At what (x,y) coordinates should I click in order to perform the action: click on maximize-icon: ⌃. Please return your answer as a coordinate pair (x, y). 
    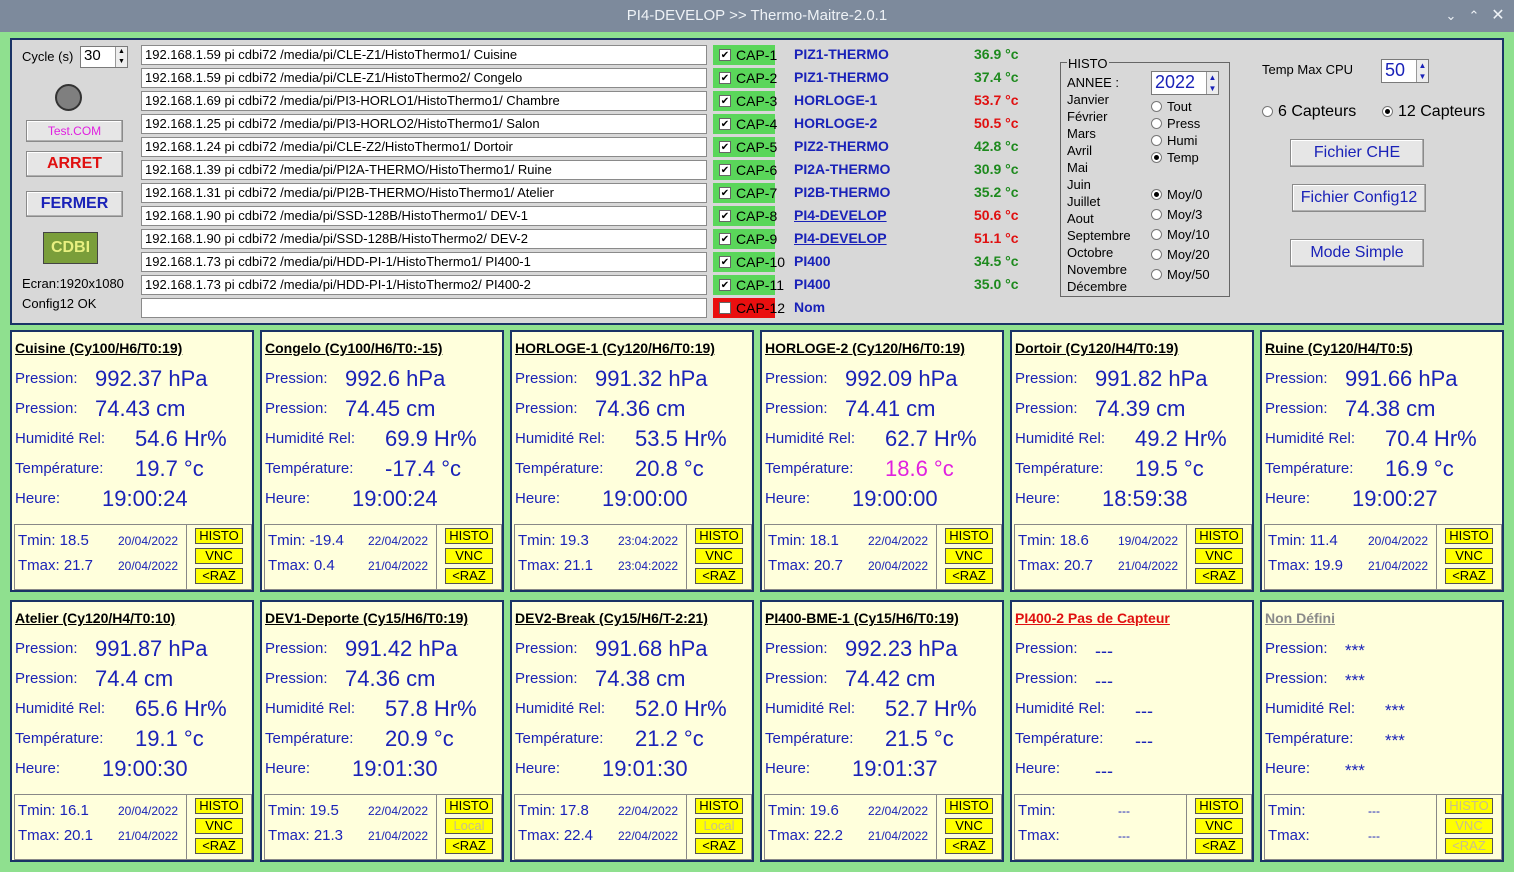
    Looking at the image, I should click on (1474, 16).